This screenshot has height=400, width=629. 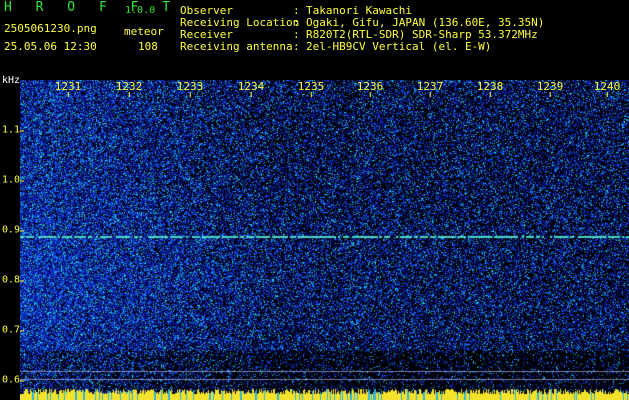 I want to click on y-tick-label: 0.8, so click(x=13, y=280).